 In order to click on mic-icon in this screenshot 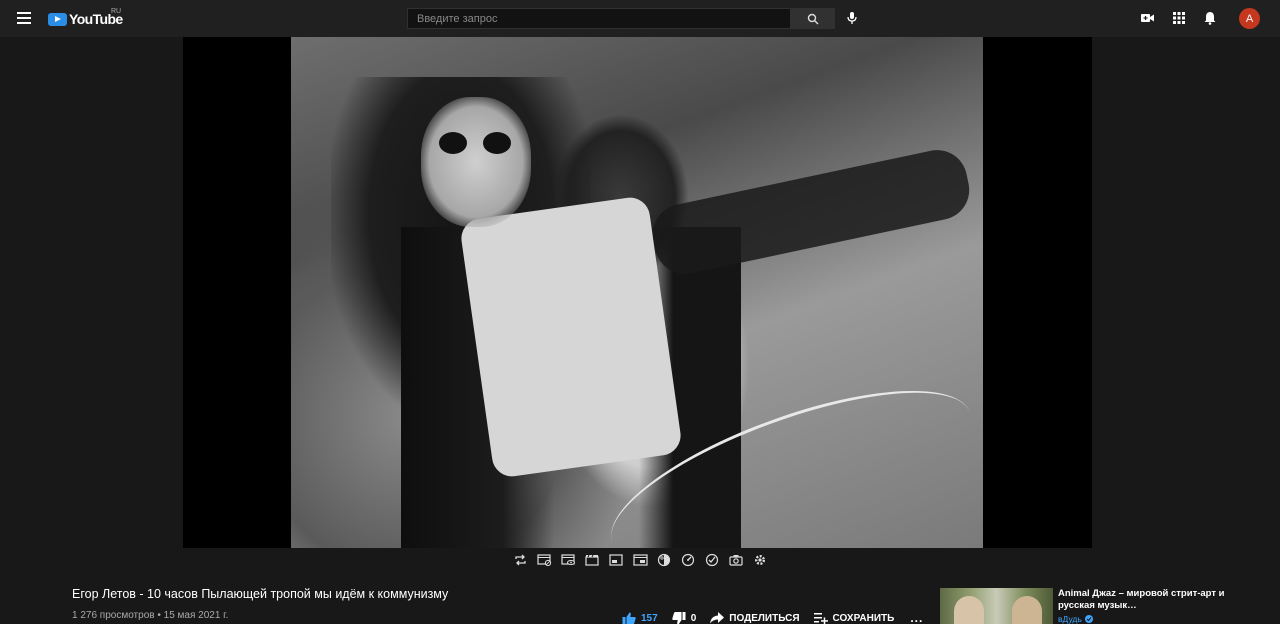, I will do `click(852, 18)`.